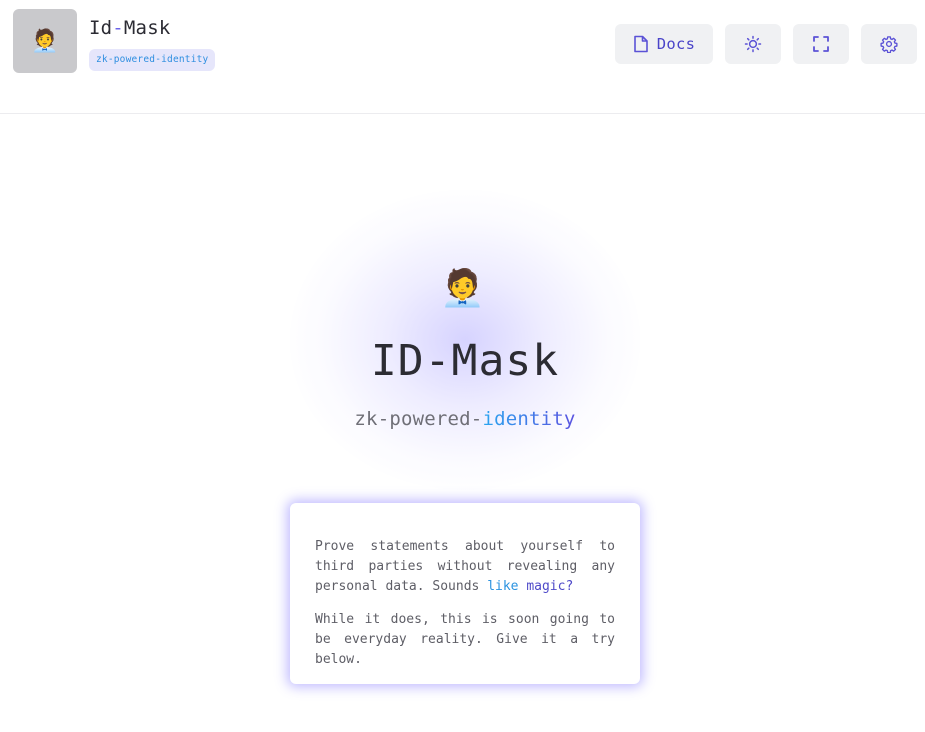 This screenshot has width=925, height=732. I want to click on gear-icon, so click(889, 44).